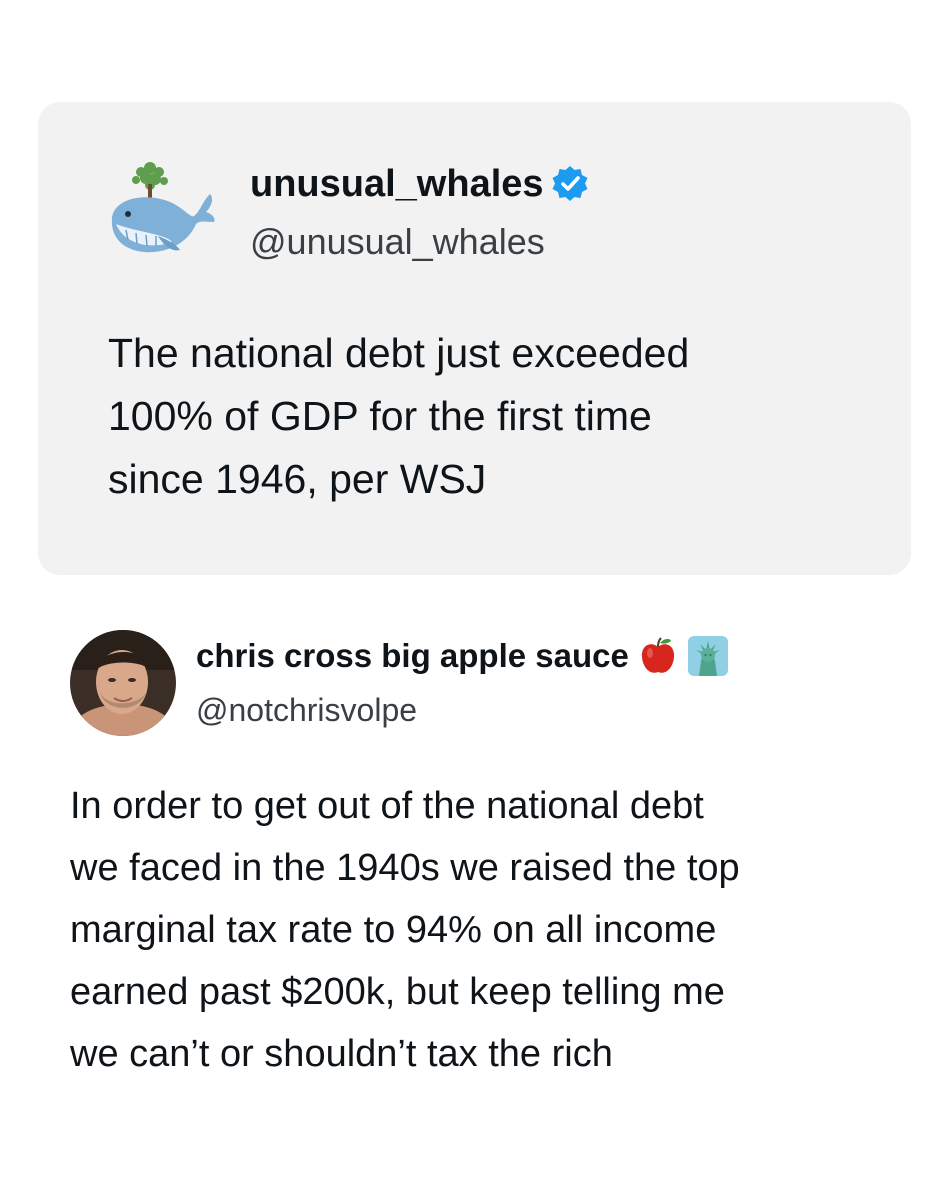 This screenshot has height=1200, width=929. I want to click on reply-display-name-text: chris cross big apple sauce, so click(412, 656).